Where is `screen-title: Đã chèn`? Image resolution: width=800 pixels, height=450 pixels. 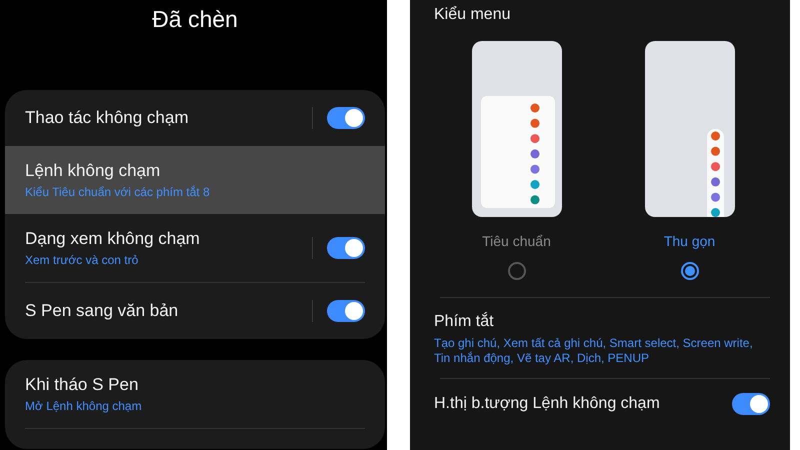 screen-title: Đã chèn is located at coordinates (195, 19).